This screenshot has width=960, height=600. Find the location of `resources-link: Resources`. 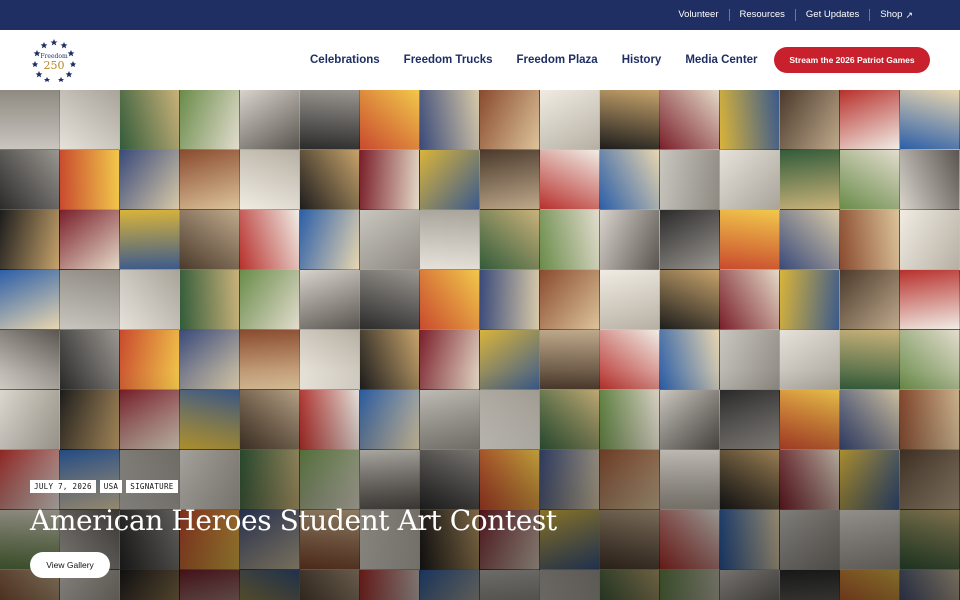

resources-link: Resources is located at coordinates (761, 15).